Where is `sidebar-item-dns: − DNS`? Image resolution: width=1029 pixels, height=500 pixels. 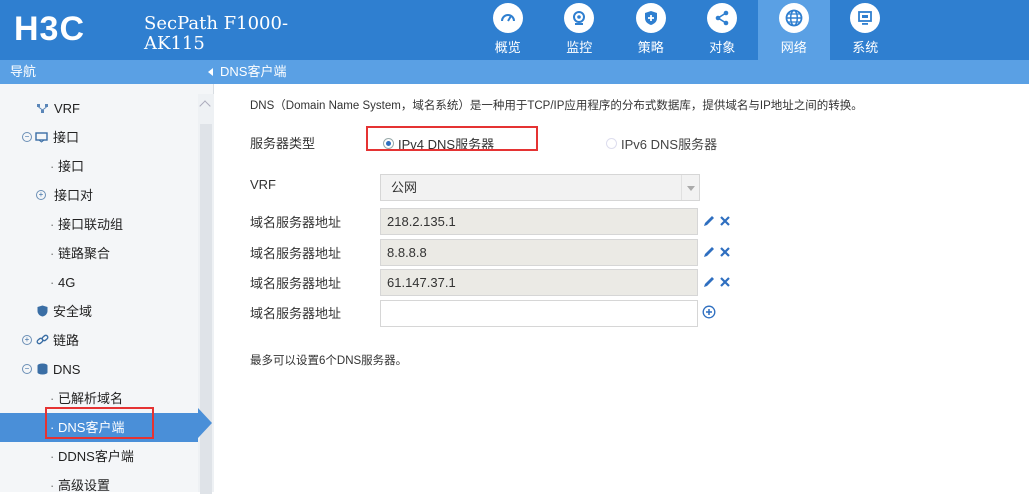
sidebar-item-dns: − DNS is located at coordinates (99, 369).